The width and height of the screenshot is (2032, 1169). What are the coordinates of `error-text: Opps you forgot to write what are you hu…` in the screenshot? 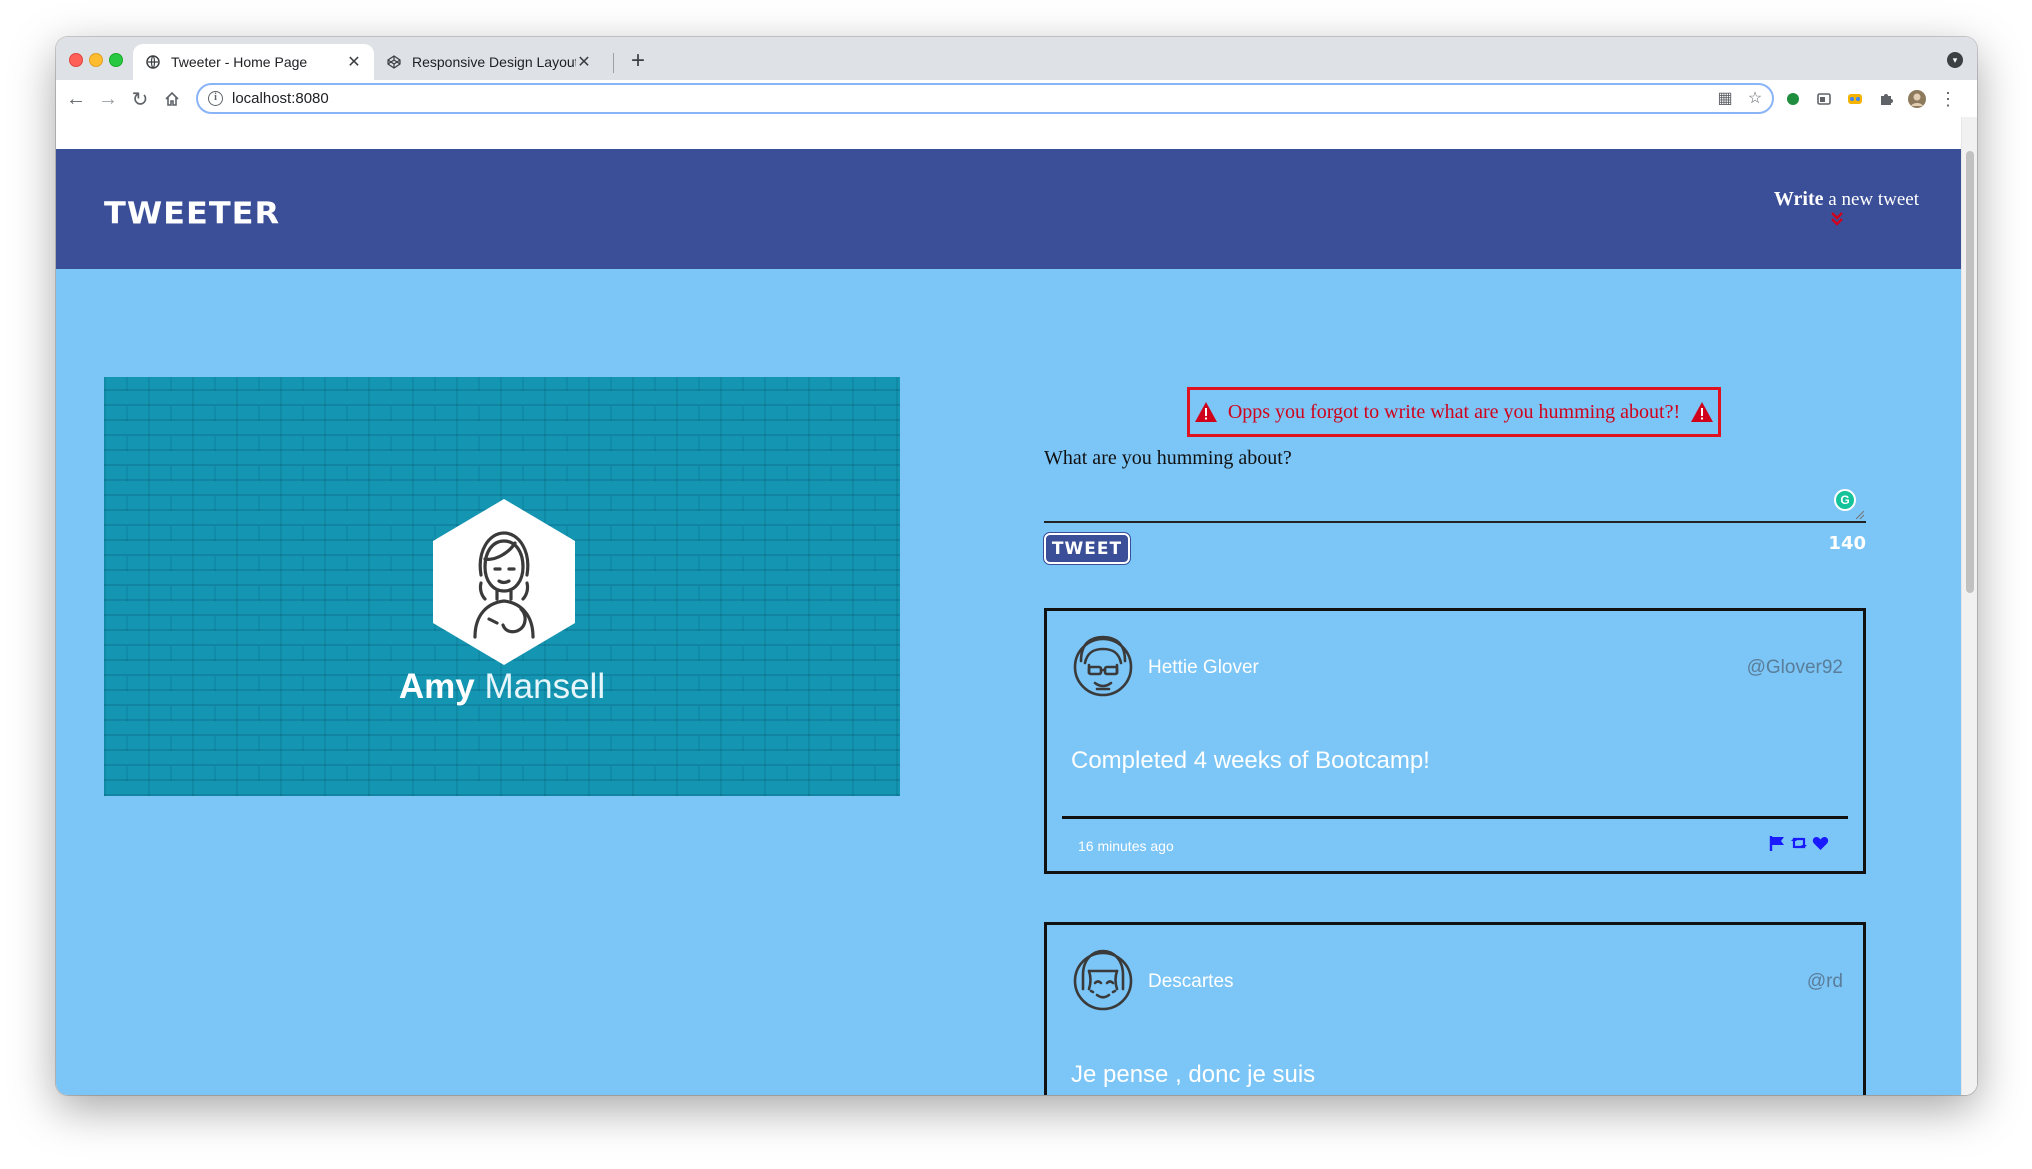 It's located at (1454, 411).